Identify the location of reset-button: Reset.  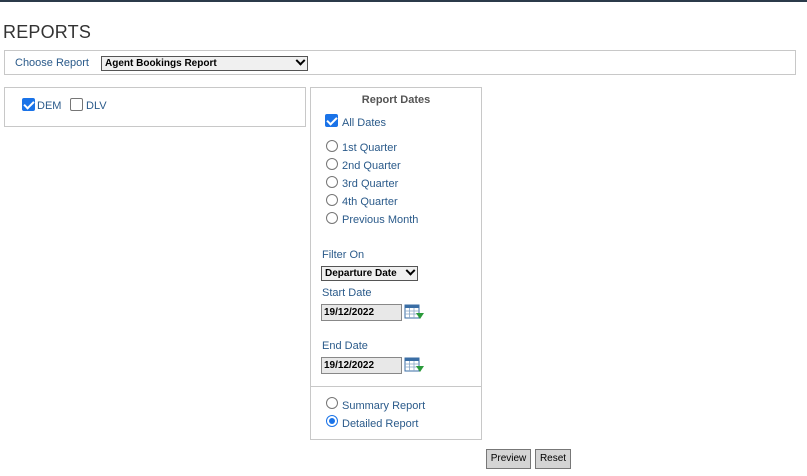
(553, 459).